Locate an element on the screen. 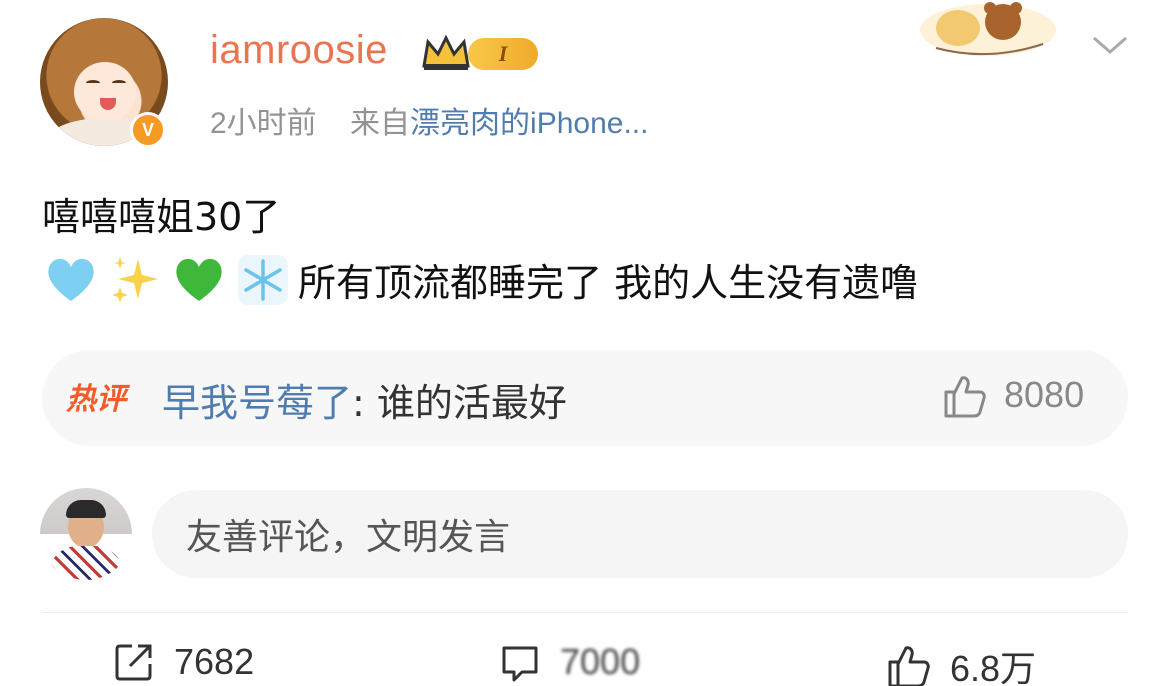 This screenshot has height=686, width=1169. post-text-line-1: 嘻嘻嘻姐30了 is located at coordinates (161, 217).